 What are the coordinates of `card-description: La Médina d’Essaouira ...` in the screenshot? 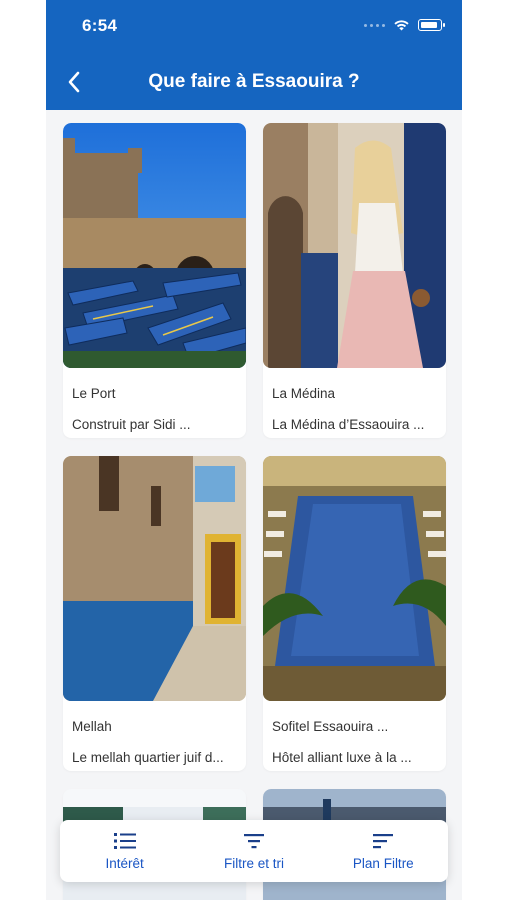 It's located at (348, 424).